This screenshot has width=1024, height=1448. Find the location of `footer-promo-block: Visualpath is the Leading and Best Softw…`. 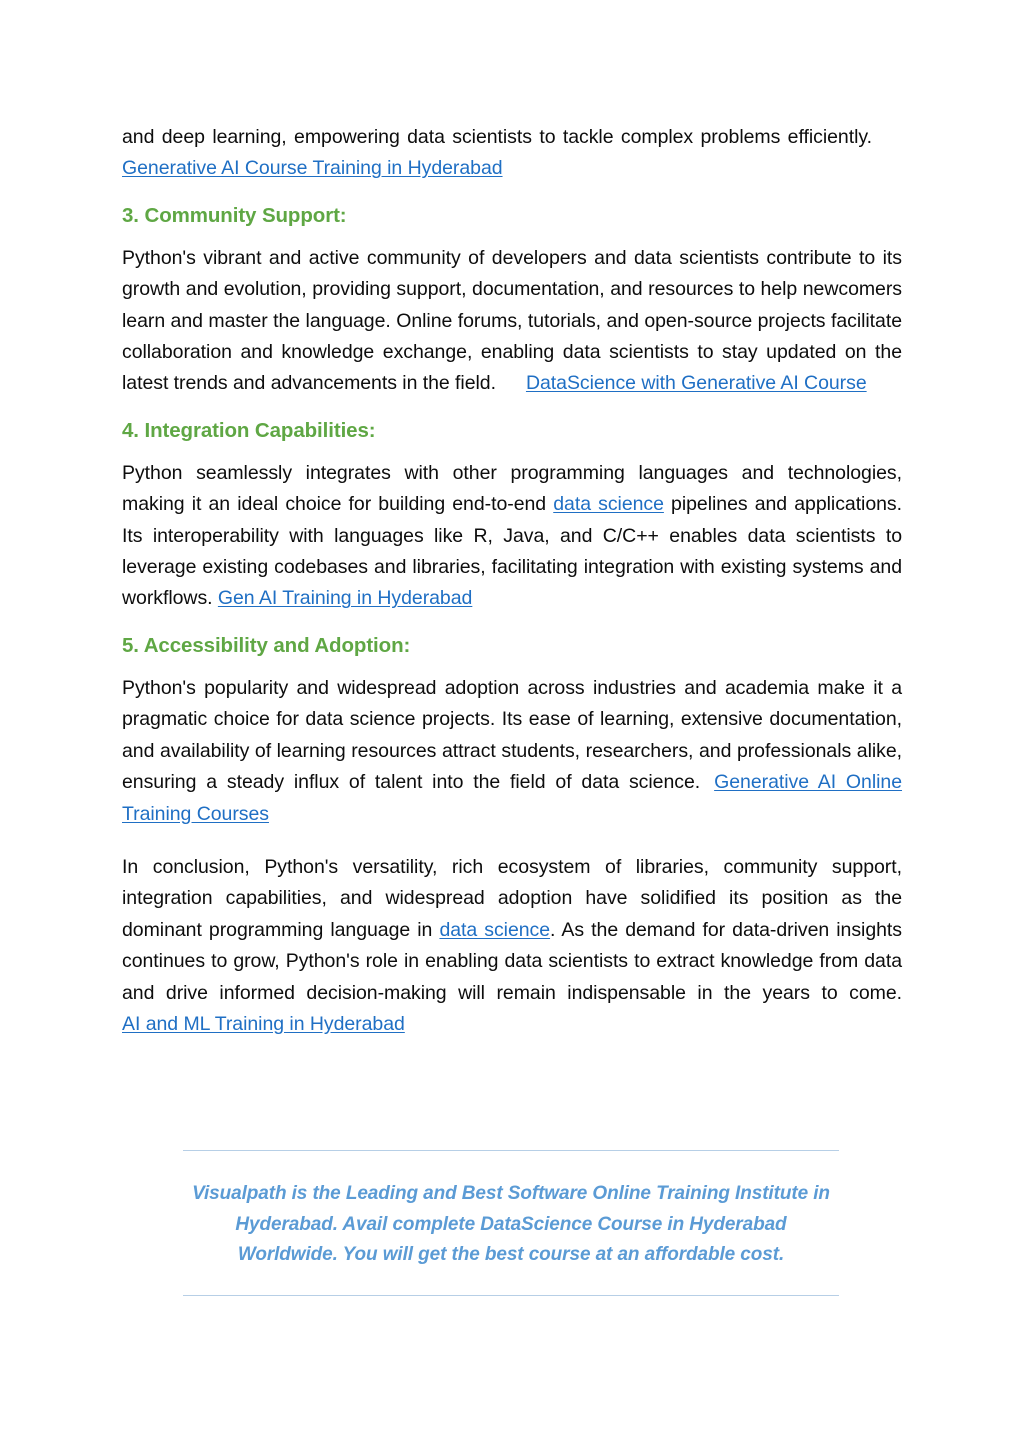

footer-promo-block: Visualpath is the Leading and Best Softw… is located at coordinates (511, 1223).